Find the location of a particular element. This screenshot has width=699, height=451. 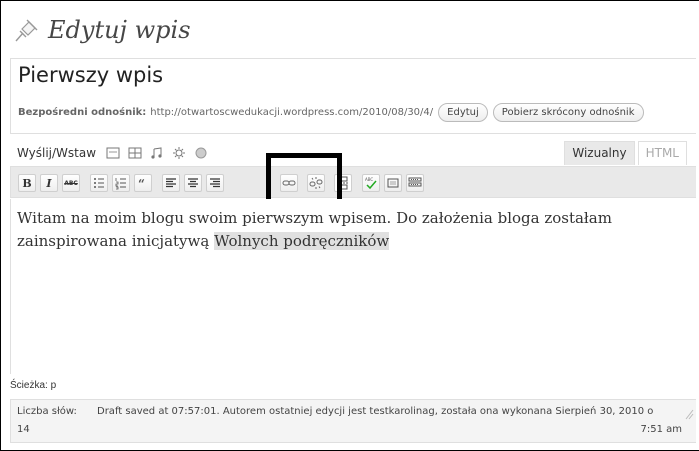

draft-status-time: 7:51 am is located at coordinates (661, 429).